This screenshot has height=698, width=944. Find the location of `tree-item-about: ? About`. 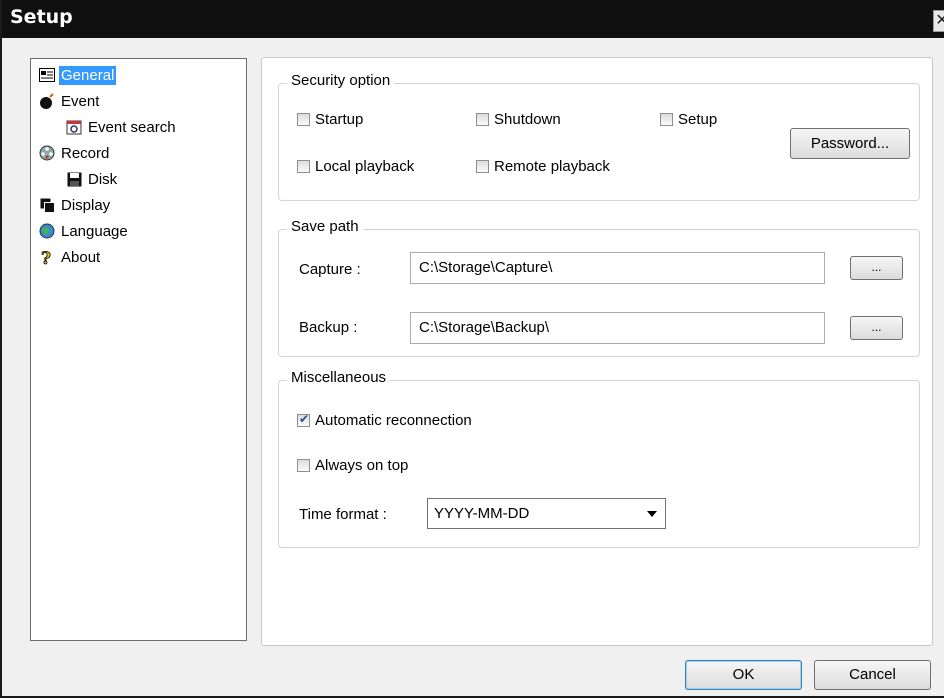

tree-item-about: ? About is located at coordinates (70, 257).